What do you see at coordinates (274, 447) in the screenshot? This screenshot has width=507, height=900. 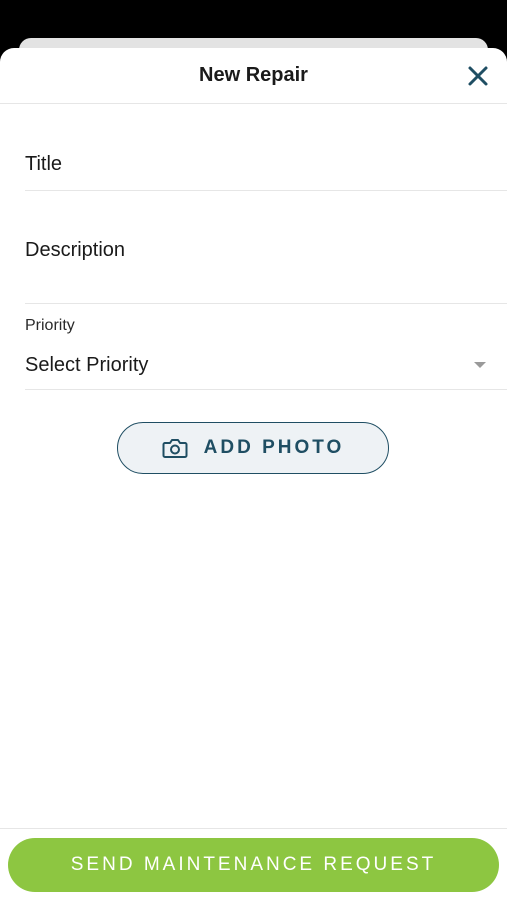 I see `add-photo-label: ADD PHOTO` at bounding box center [274, 447].